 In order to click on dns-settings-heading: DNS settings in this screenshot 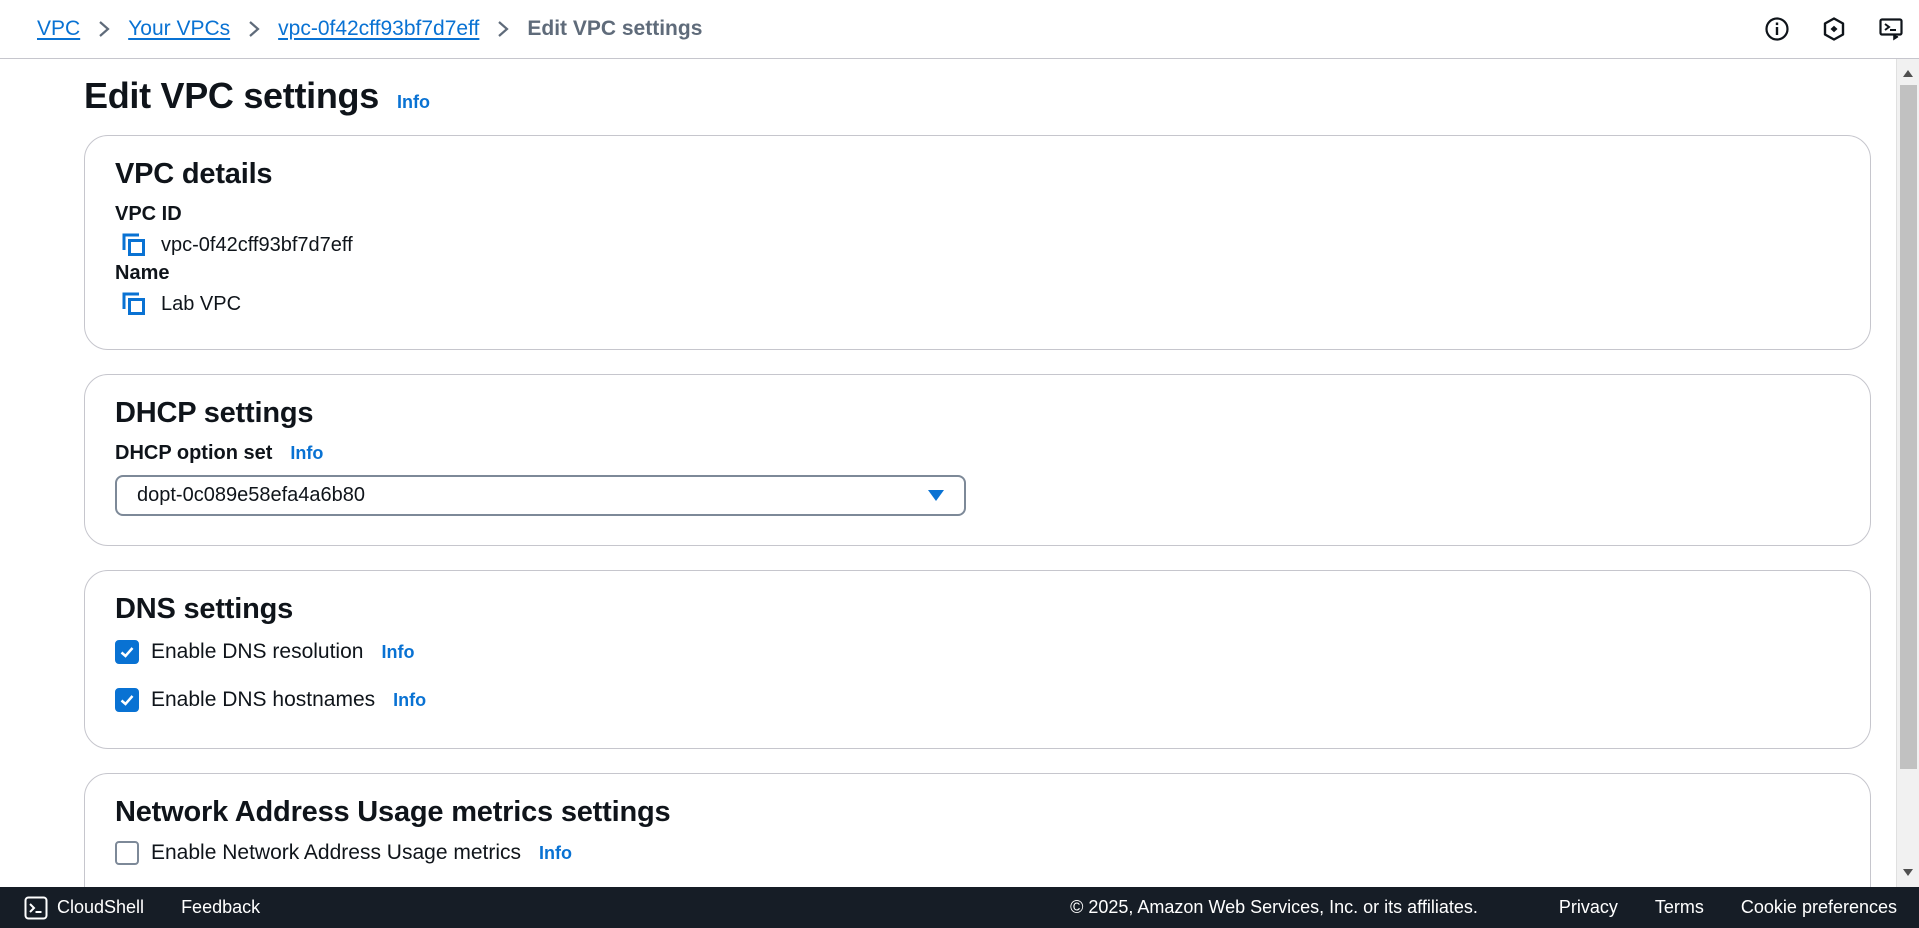, I will do `click(204, 609)`.